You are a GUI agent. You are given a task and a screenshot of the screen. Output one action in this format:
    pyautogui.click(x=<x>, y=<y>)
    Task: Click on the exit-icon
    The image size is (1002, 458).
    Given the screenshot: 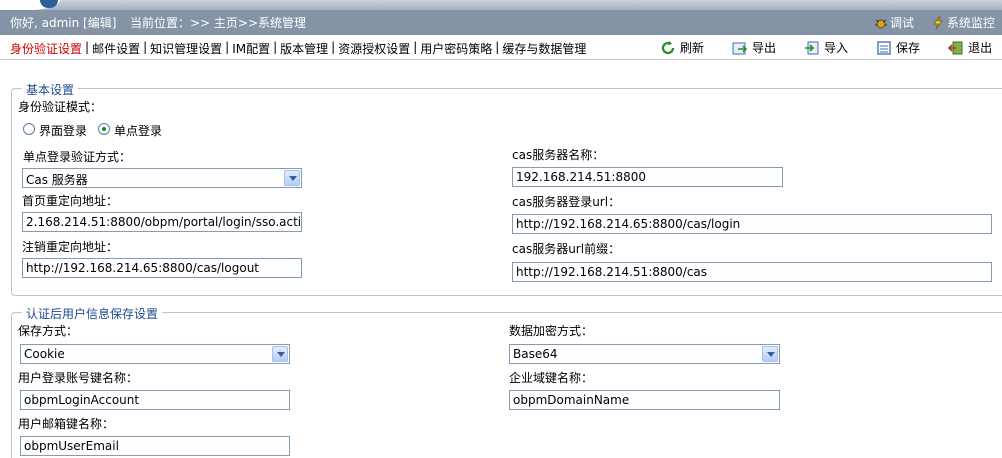 What is the action you would take?
    pyautogui.click(x=955, y=47)
    